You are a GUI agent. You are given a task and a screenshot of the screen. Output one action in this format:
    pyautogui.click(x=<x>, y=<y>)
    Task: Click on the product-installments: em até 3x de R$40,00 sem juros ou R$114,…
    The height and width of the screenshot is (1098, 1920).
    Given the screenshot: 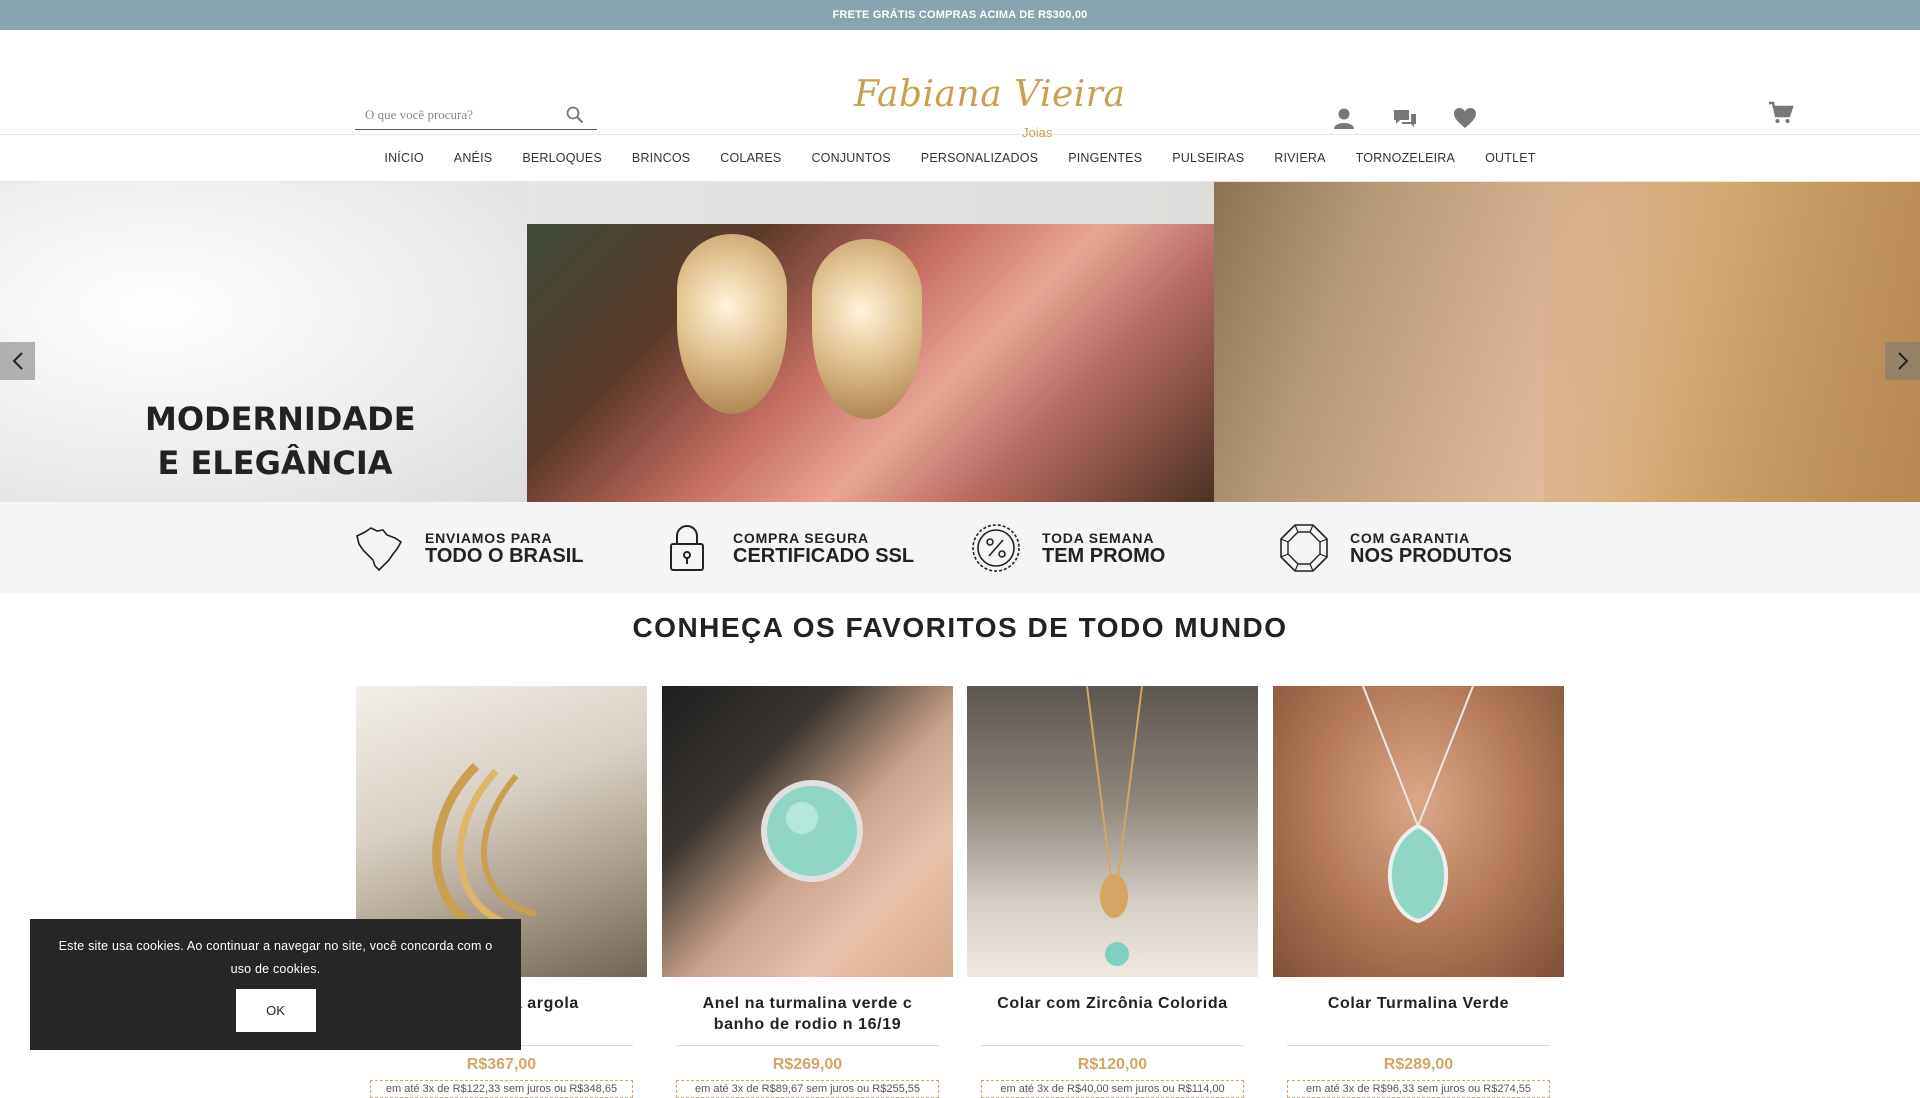 What is the action you would take?
    pyautogui.click(x=1112, y=1089)
    